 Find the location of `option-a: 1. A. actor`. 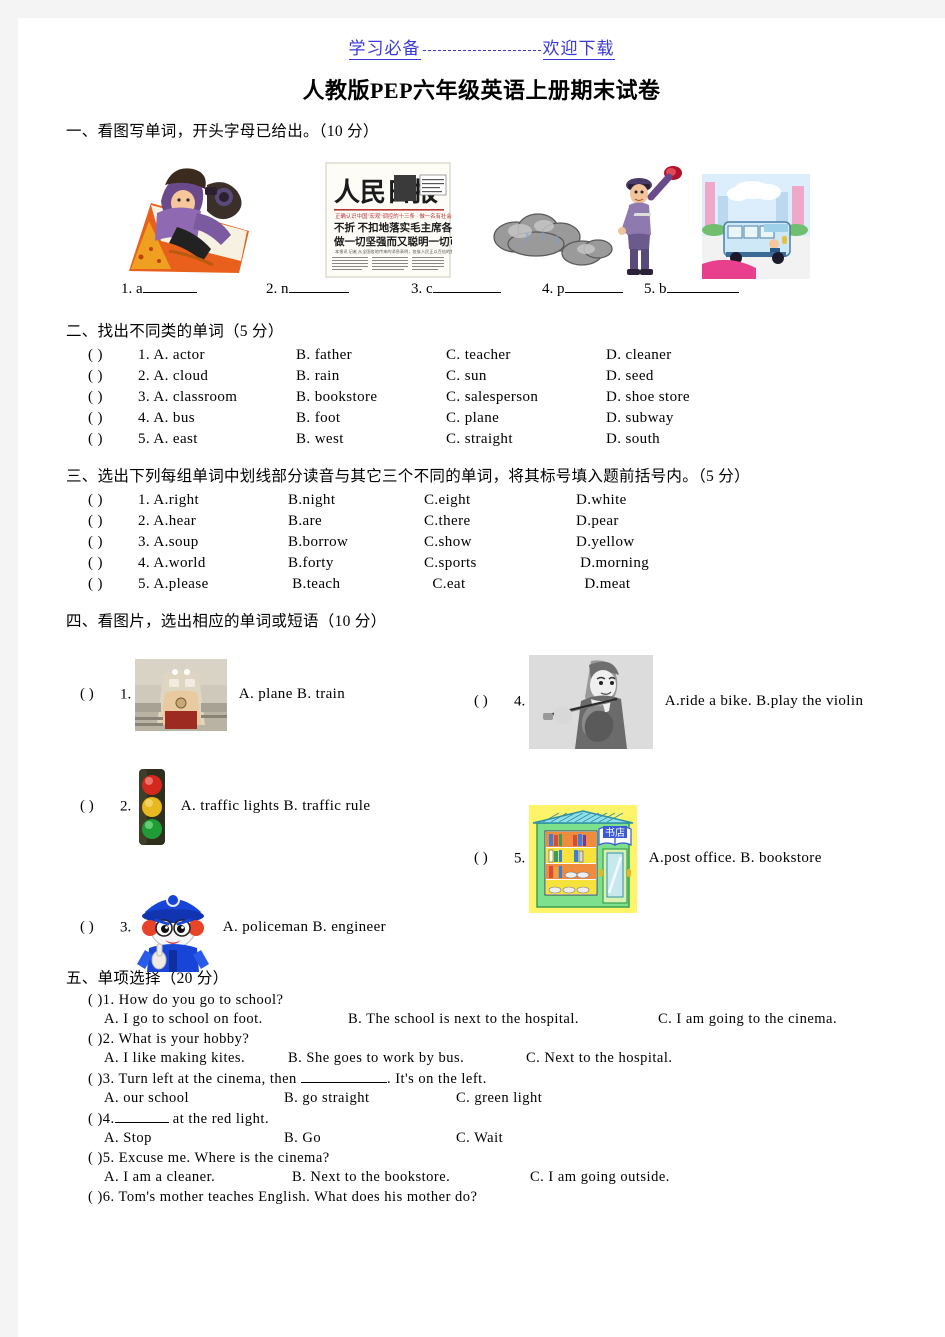

option-a: 1. A. actor is located at coordinates (217, 355).